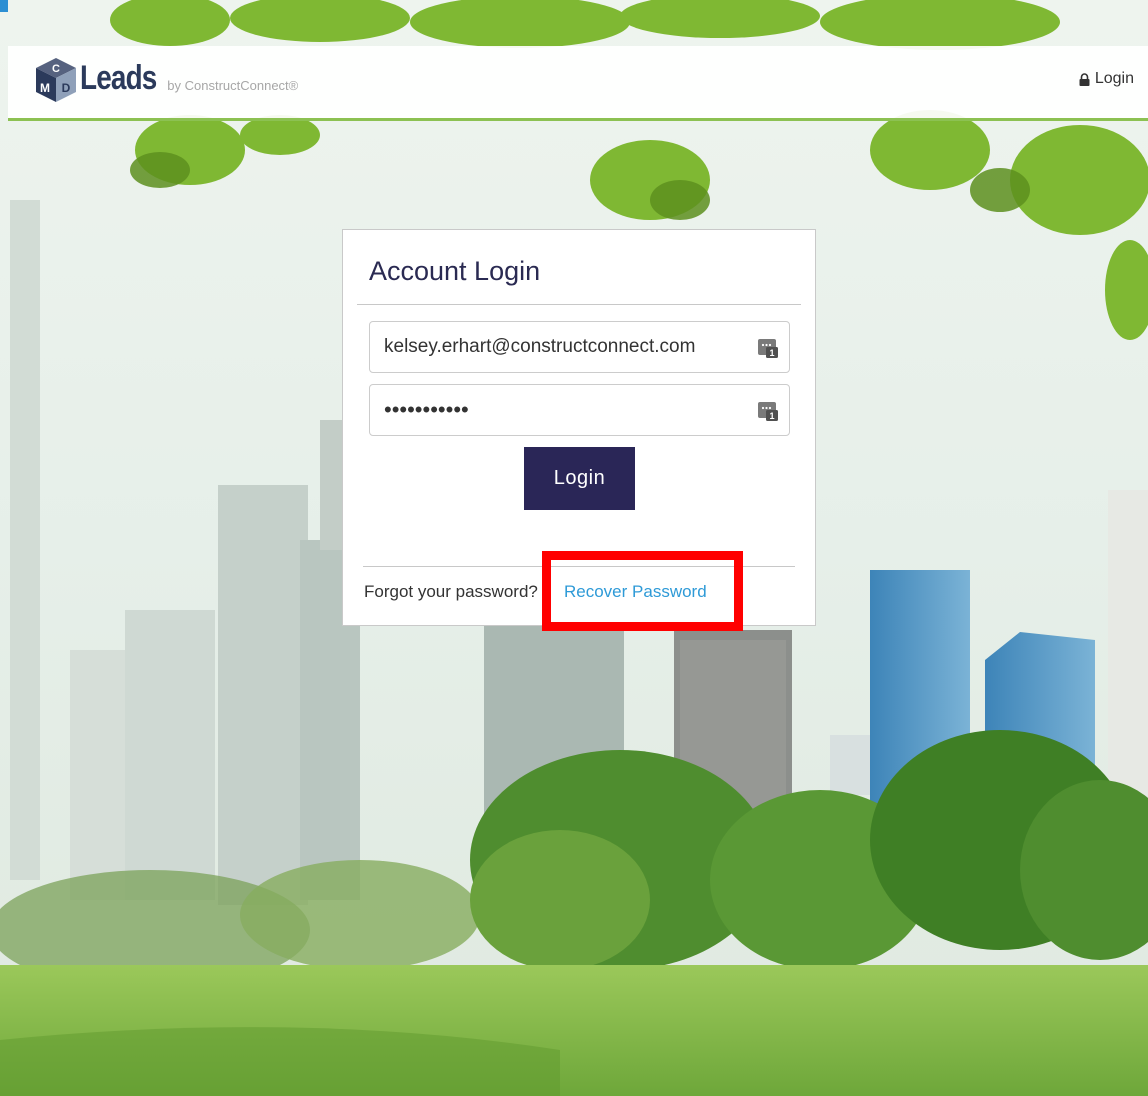 Image resolution: width=1148 pixels, height=1096 pixels. Describe the element at coordinates (564, 410) in the screenshot. I see `password-input` at that location.